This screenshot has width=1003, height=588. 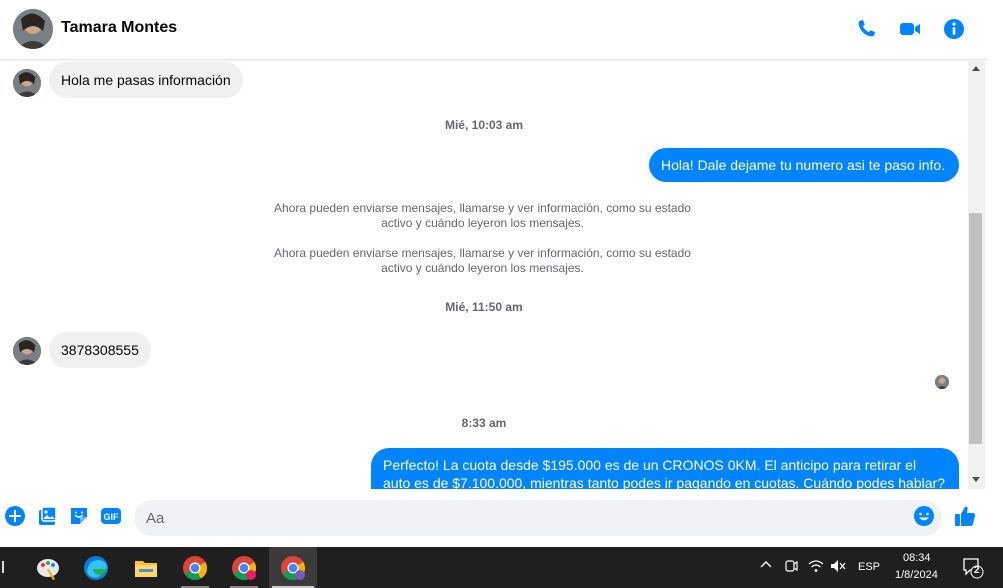 What do you see at coordinates (155, 518) in the screenshot?
I see `message-input-placeholder: Aa` at bounding box center [155, 518].